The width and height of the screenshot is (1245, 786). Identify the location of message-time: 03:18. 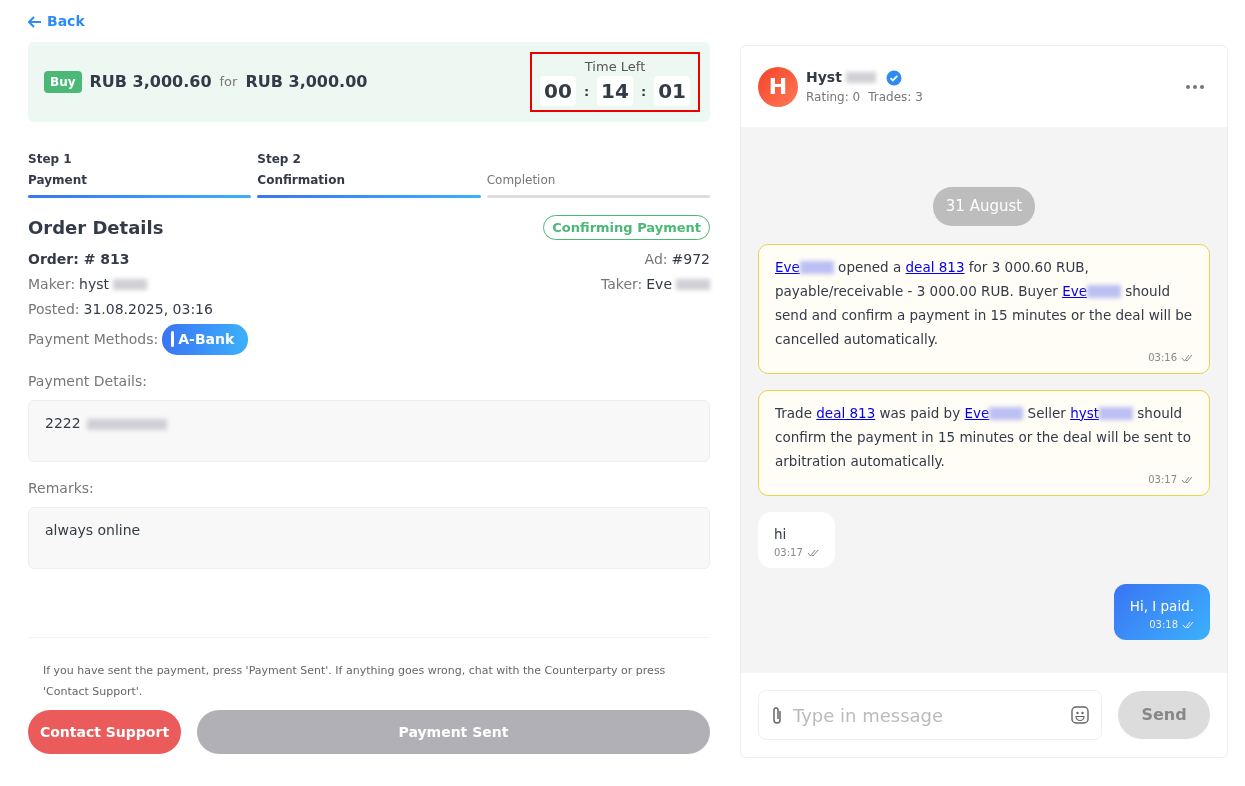
(1163, 624).